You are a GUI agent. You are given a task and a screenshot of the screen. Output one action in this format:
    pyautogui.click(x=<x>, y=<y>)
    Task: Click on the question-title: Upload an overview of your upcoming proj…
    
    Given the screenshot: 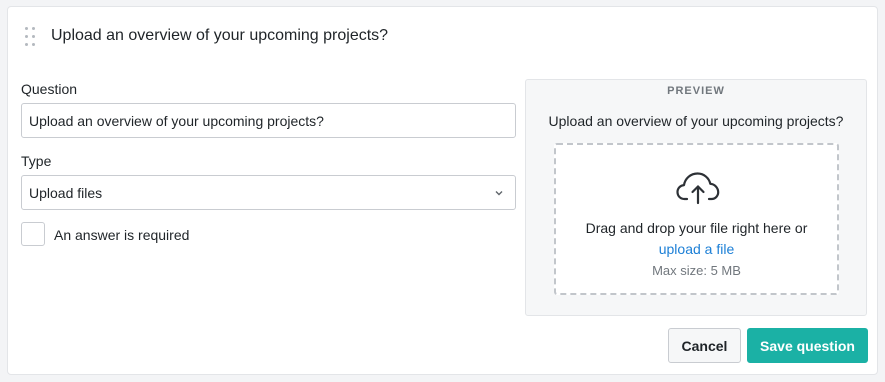 What is the action you would take?
    pyautogui.click(x=220, y=35)
    